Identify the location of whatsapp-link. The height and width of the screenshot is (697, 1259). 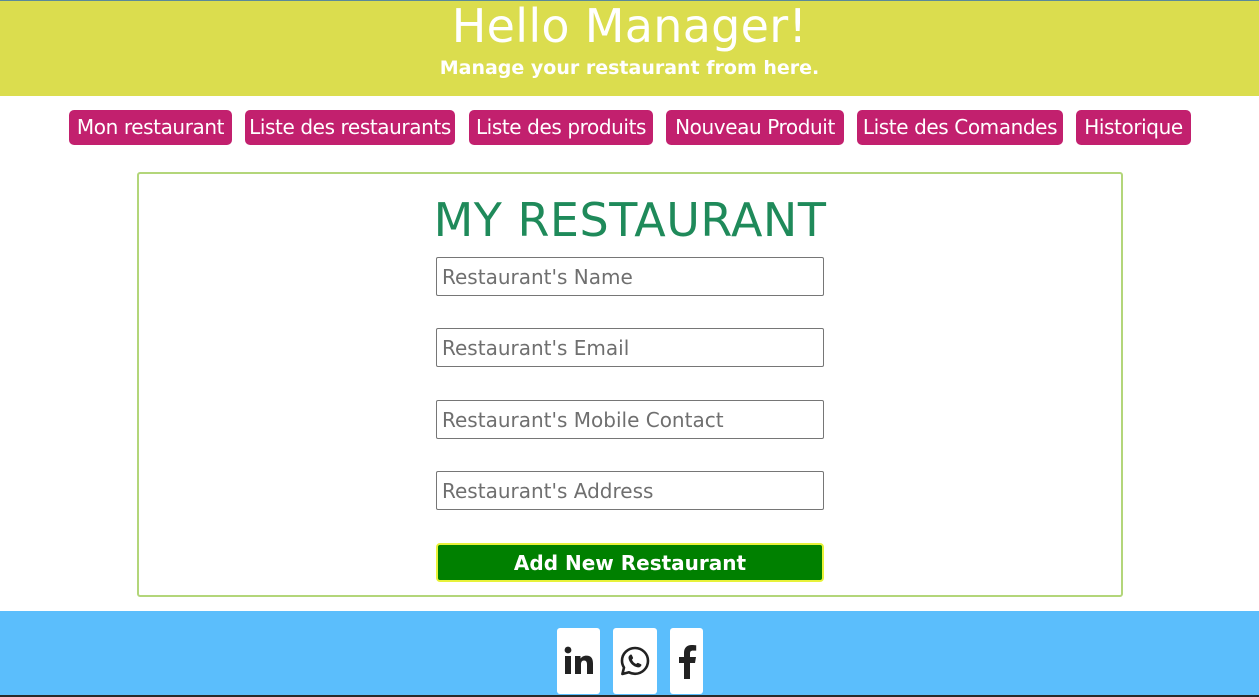
(635, 661).